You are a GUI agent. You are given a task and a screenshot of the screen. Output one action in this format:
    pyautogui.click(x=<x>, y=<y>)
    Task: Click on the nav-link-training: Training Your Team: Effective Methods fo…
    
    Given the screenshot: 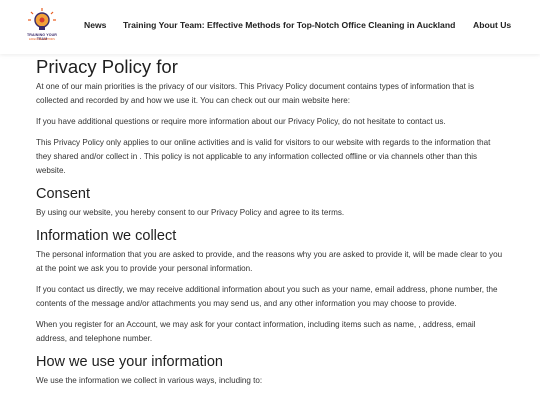 What is the action you would take?
    pyautogui.click(x=289, y=25)
    